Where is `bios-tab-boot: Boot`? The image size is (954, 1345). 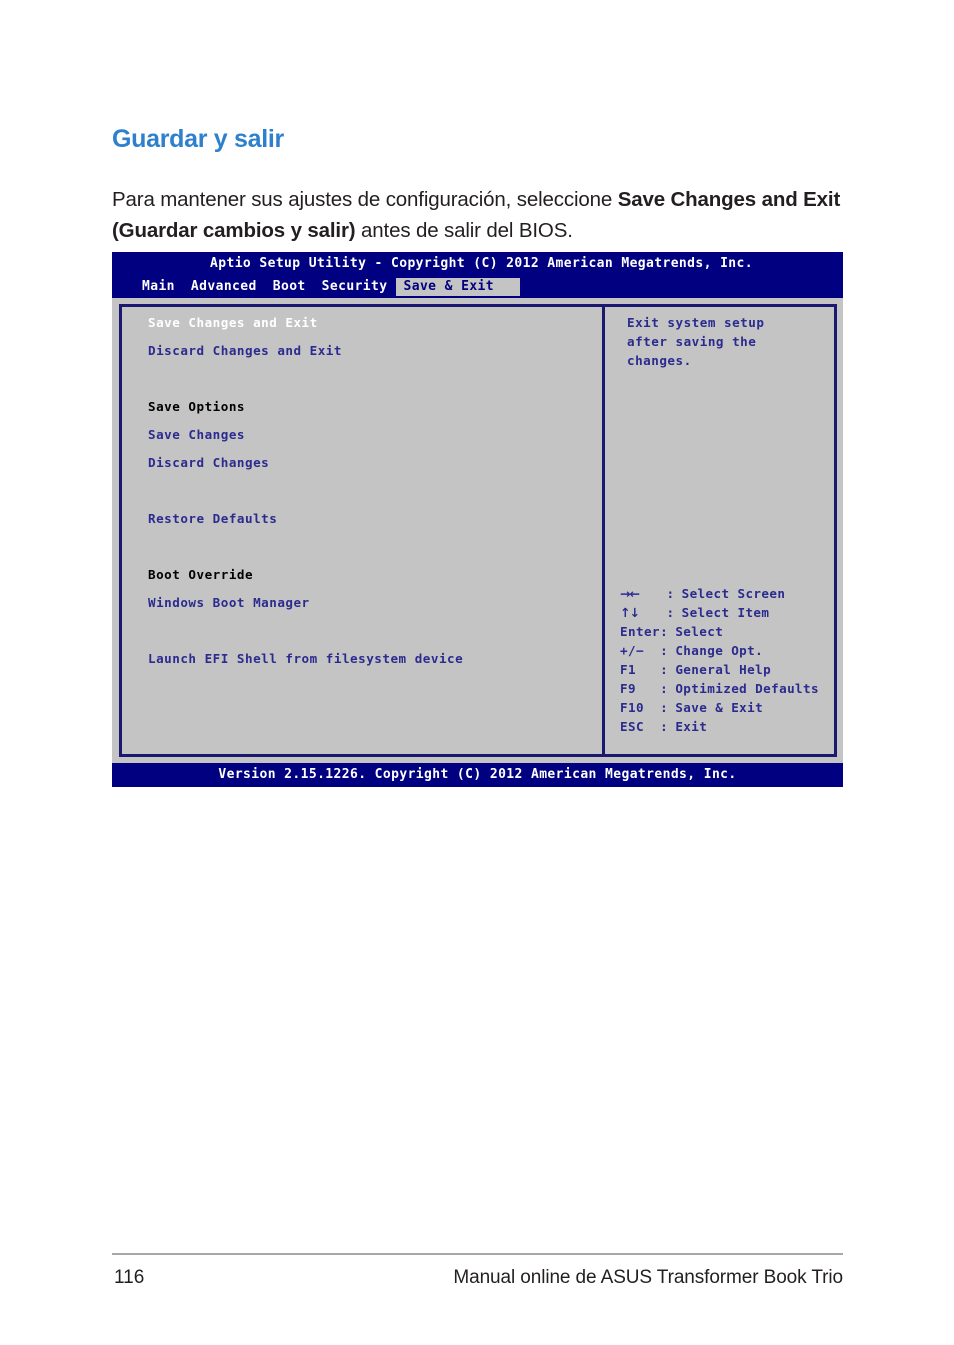 bios-tab-boot: Boot is located at coordinates (289, 287).